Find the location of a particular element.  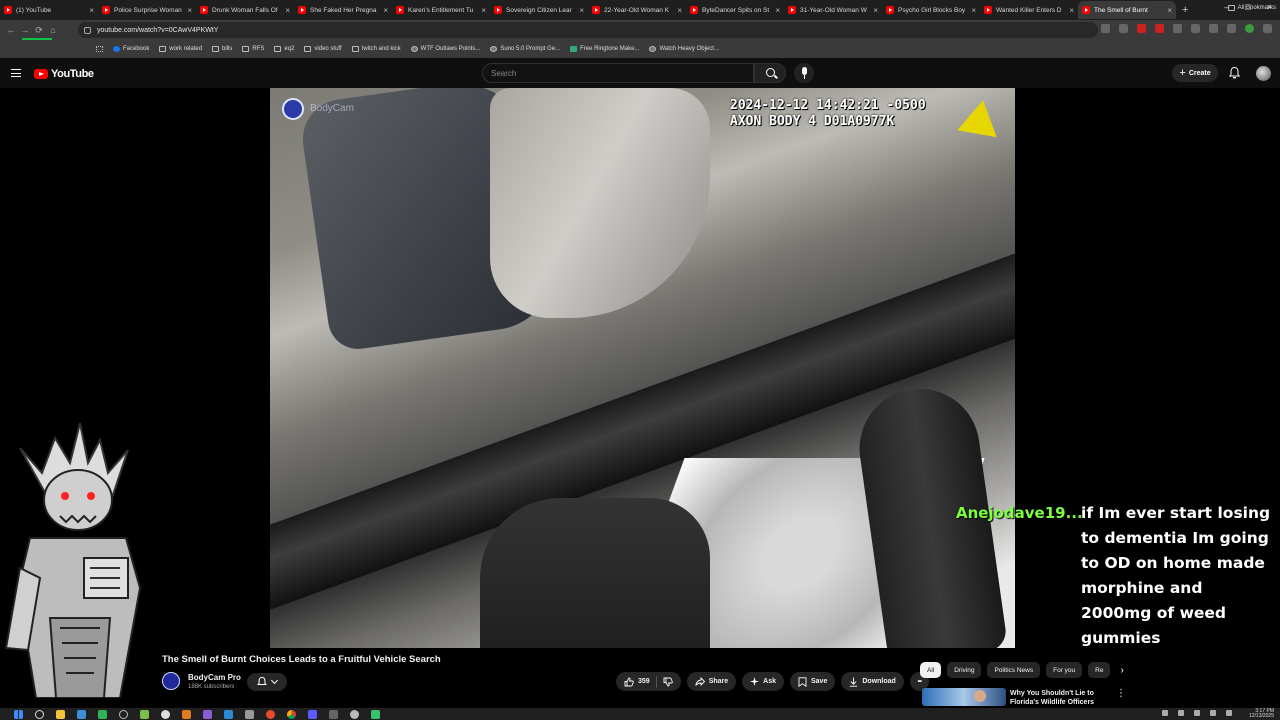

profile-icon is located at coordinates (1249, 28).